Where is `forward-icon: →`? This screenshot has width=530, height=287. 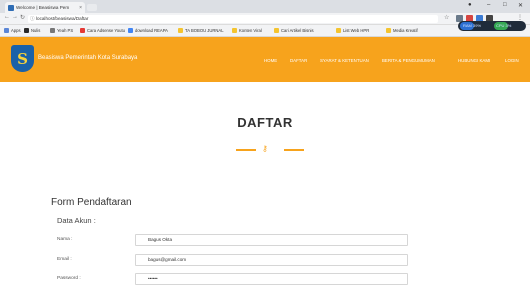
forward-icon: → is located at coordinates (15, 17).